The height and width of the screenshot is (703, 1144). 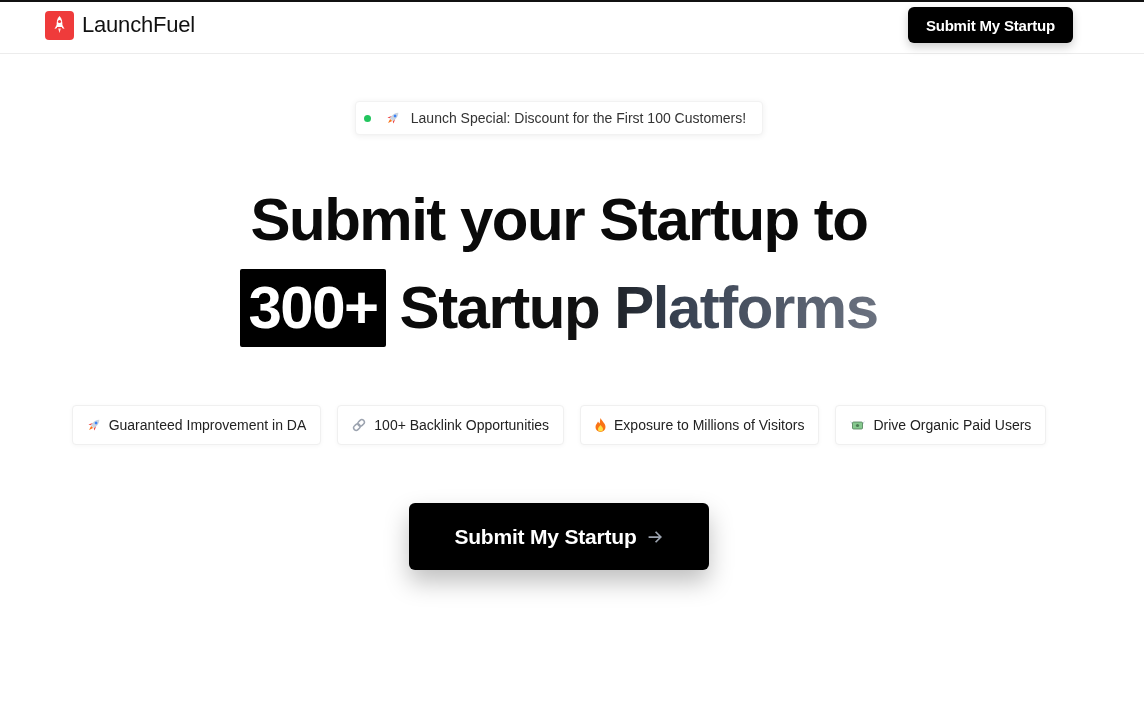 What do you see at coordinates (601, 425) in the screenshot?
I see `flame-icon` at bounding box center [601, 425].